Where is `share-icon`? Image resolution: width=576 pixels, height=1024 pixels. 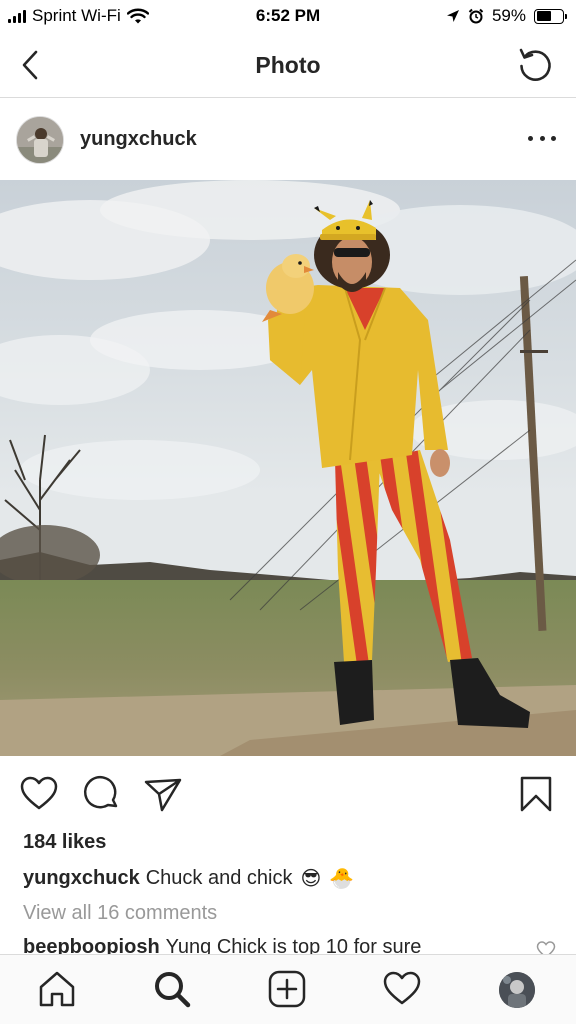
share-icon is located at coordinates (163, 794).